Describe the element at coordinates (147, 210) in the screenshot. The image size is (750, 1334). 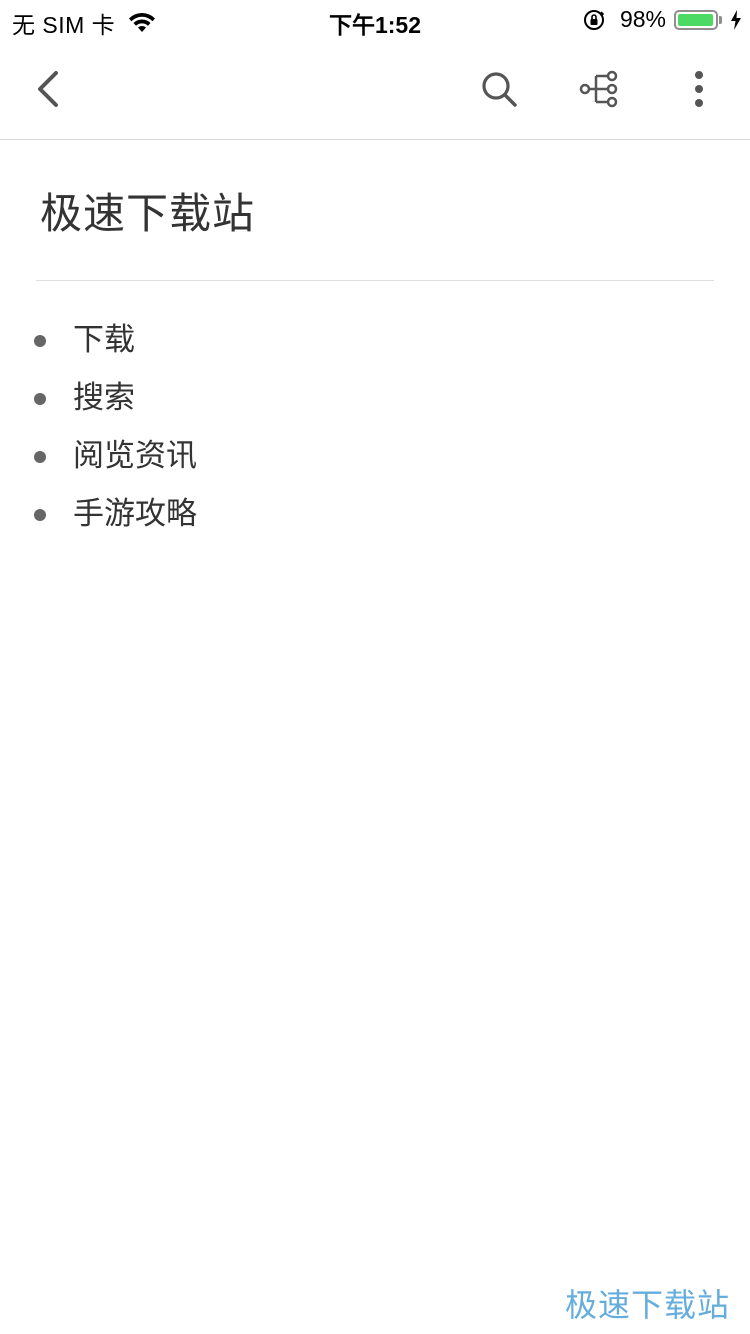
I see `document-title: 极速下载站` at that location.